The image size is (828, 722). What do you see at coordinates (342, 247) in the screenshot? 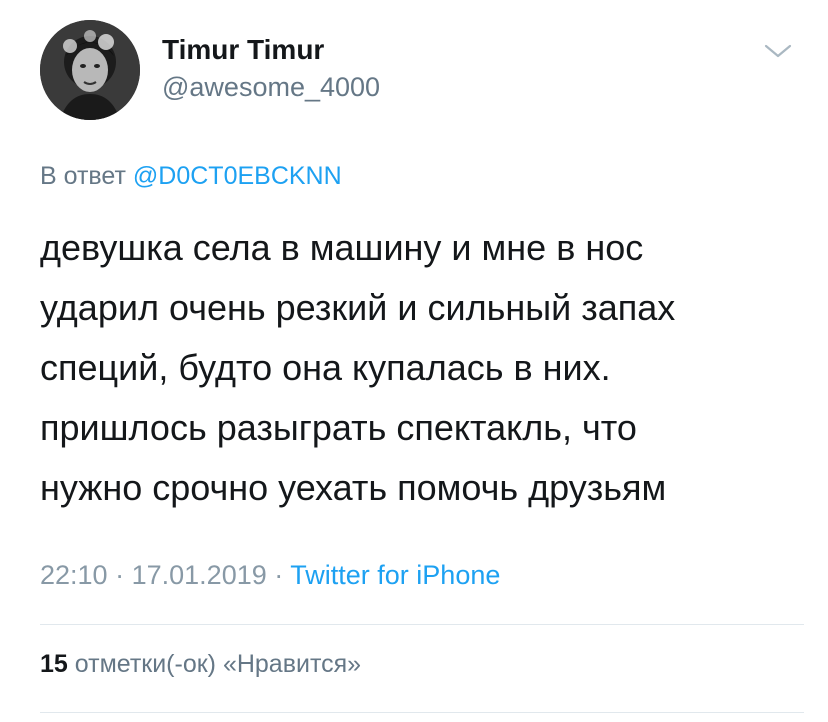
I see `tweet-line: девушка села в машину и мне в нос` at bounding box center [342, 247].